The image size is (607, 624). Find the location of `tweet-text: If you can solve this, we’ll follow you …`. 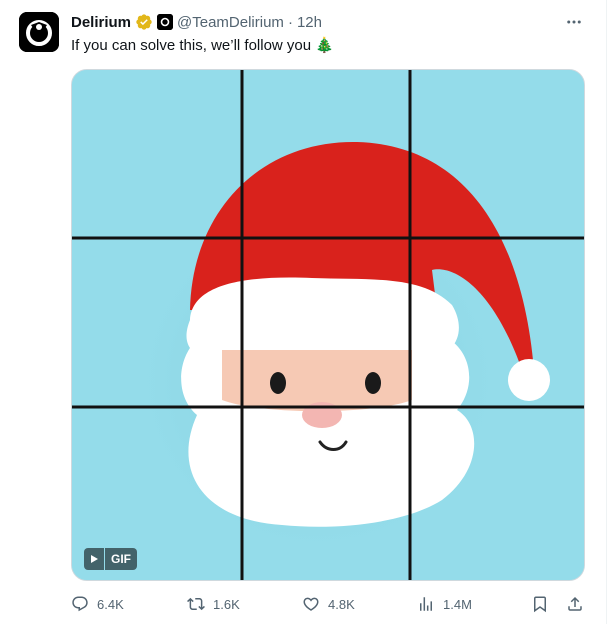

tweet-text: If you can solve this, we’ll follow you … is located at coordinates (202, 45).